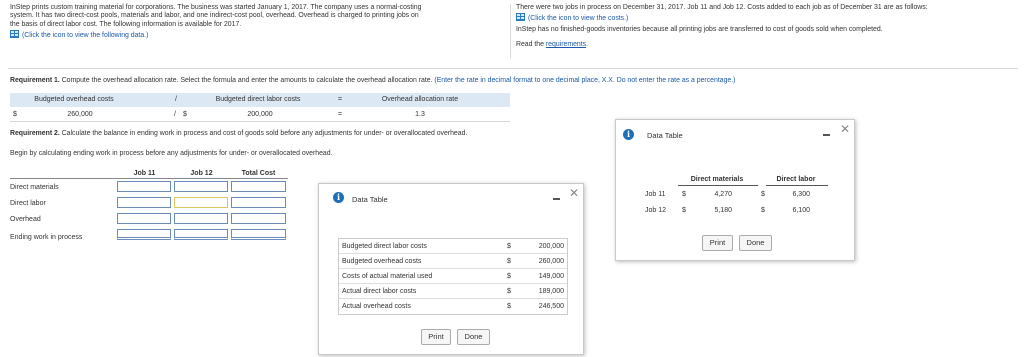 Image resolution: width=1024 pixels, height=357 pixels. Describe the element at coordinates (25, 219) in the screenshot. I see `row-label-overhead: Overhead` at that location.